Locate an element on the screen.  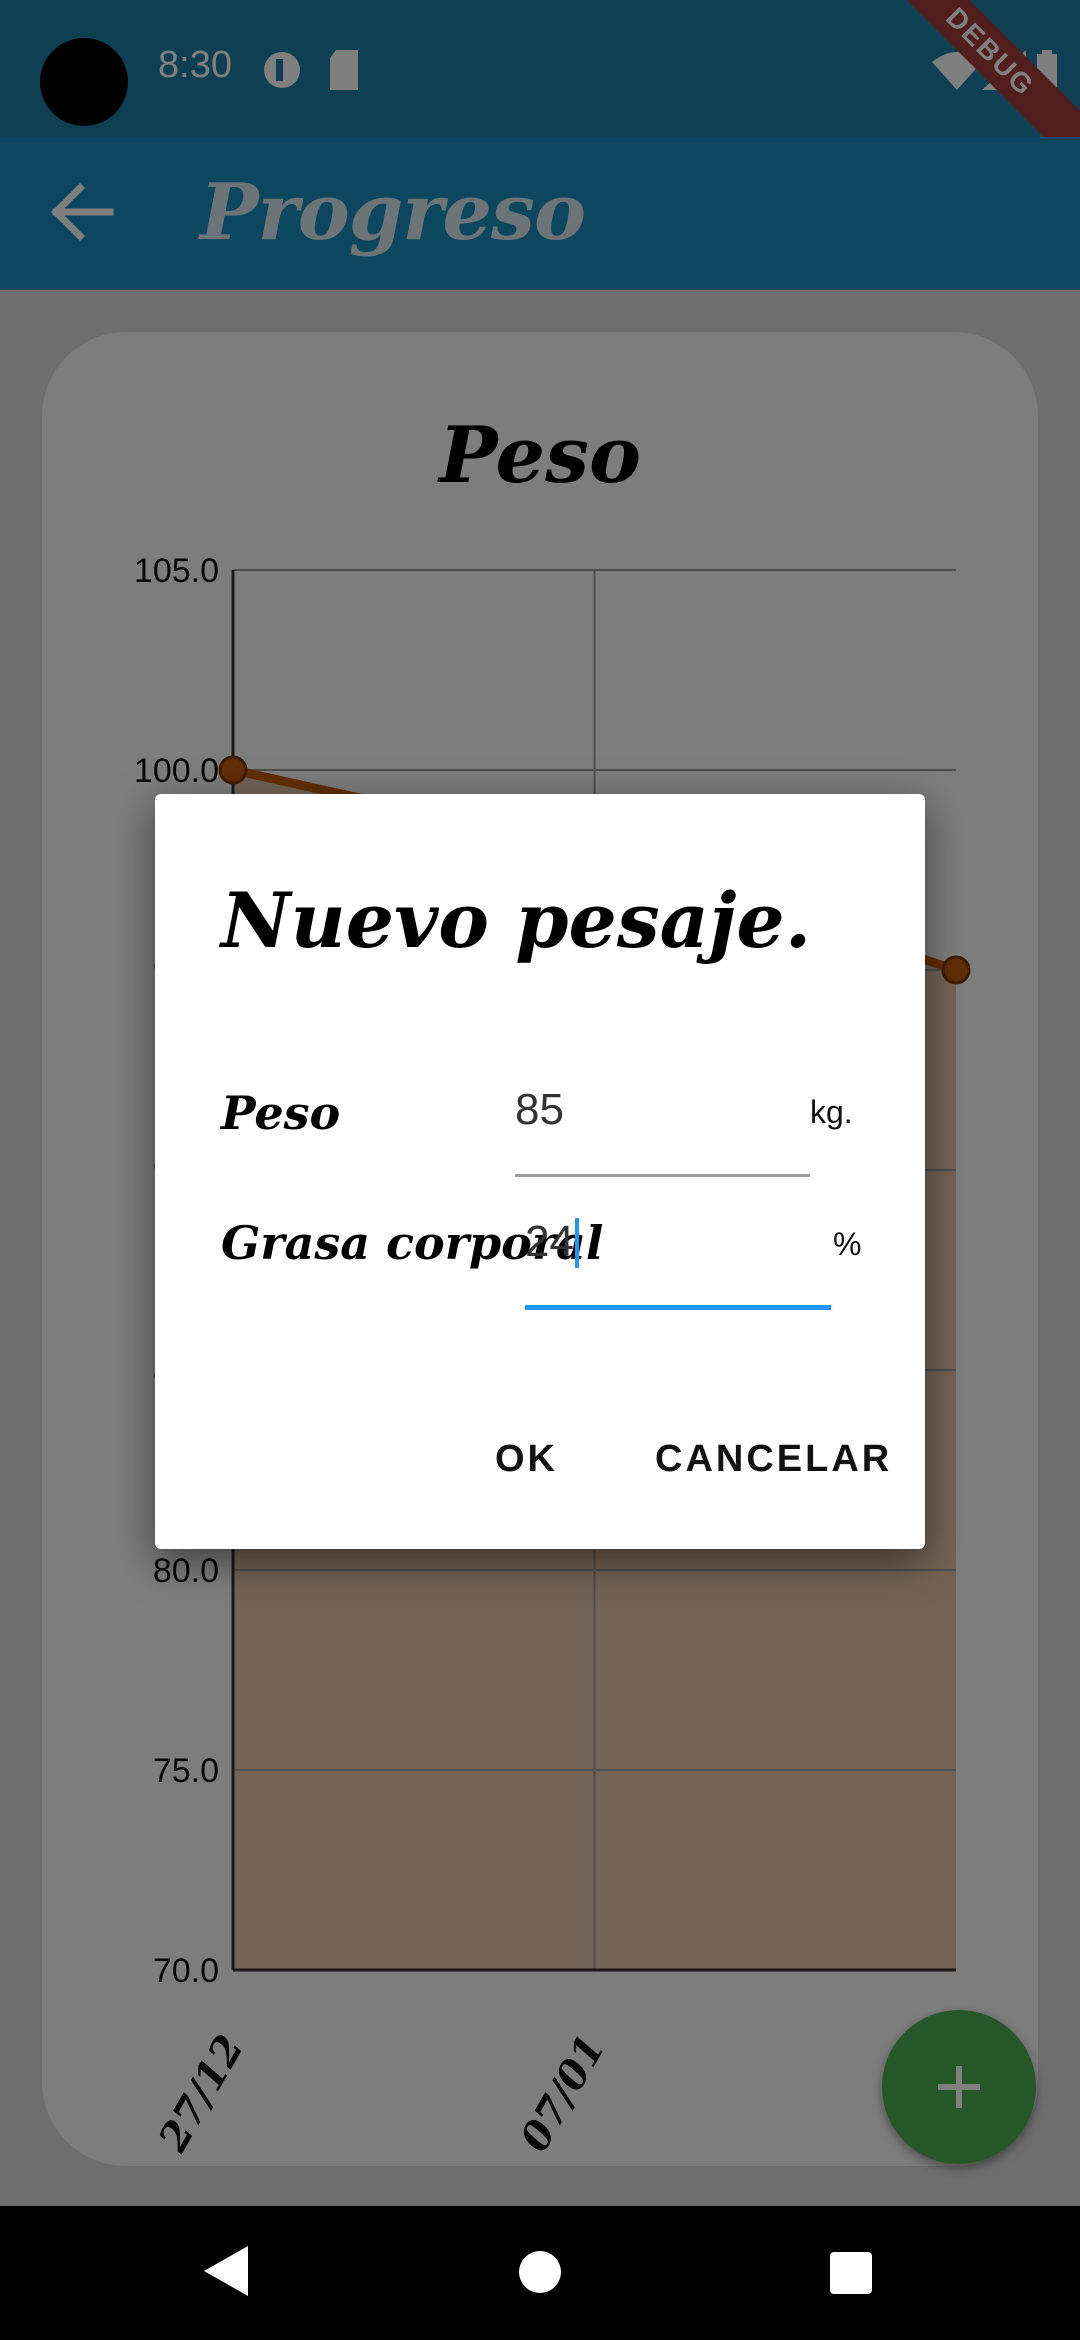
system-nav-bar is located at coordinates (540, 2273).